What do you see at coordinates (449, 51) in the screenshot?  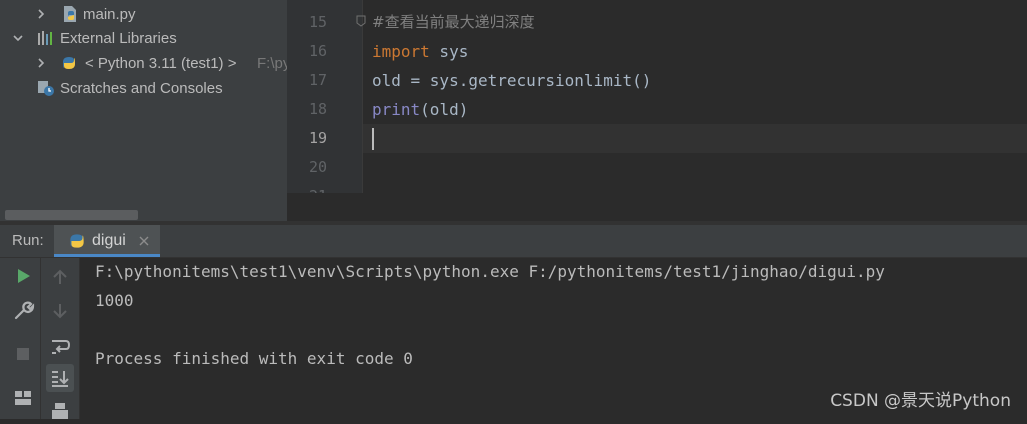 I see `code-token: sys` at bounding box center [449, 51].